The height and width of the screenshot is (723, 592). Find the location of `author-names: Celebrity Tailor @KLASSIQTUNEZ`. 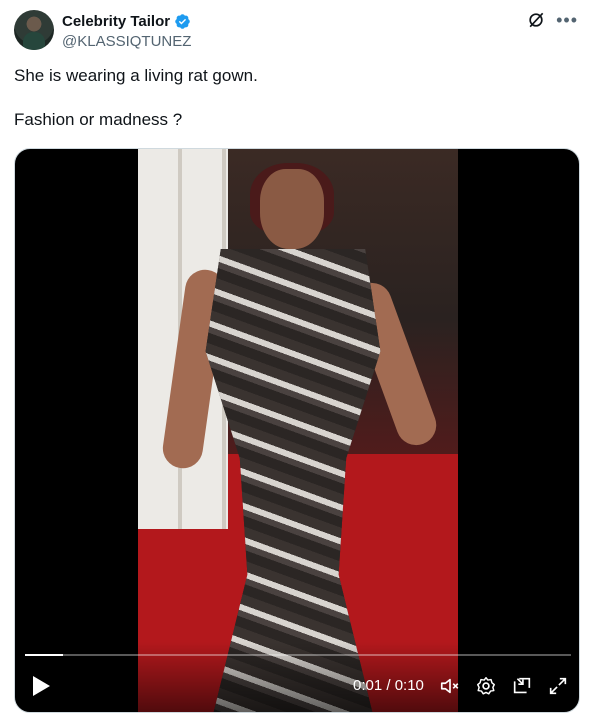

author-names: Celebrity Tailor @KLASSIQTUNEZ is located at coordinates (126, 31).